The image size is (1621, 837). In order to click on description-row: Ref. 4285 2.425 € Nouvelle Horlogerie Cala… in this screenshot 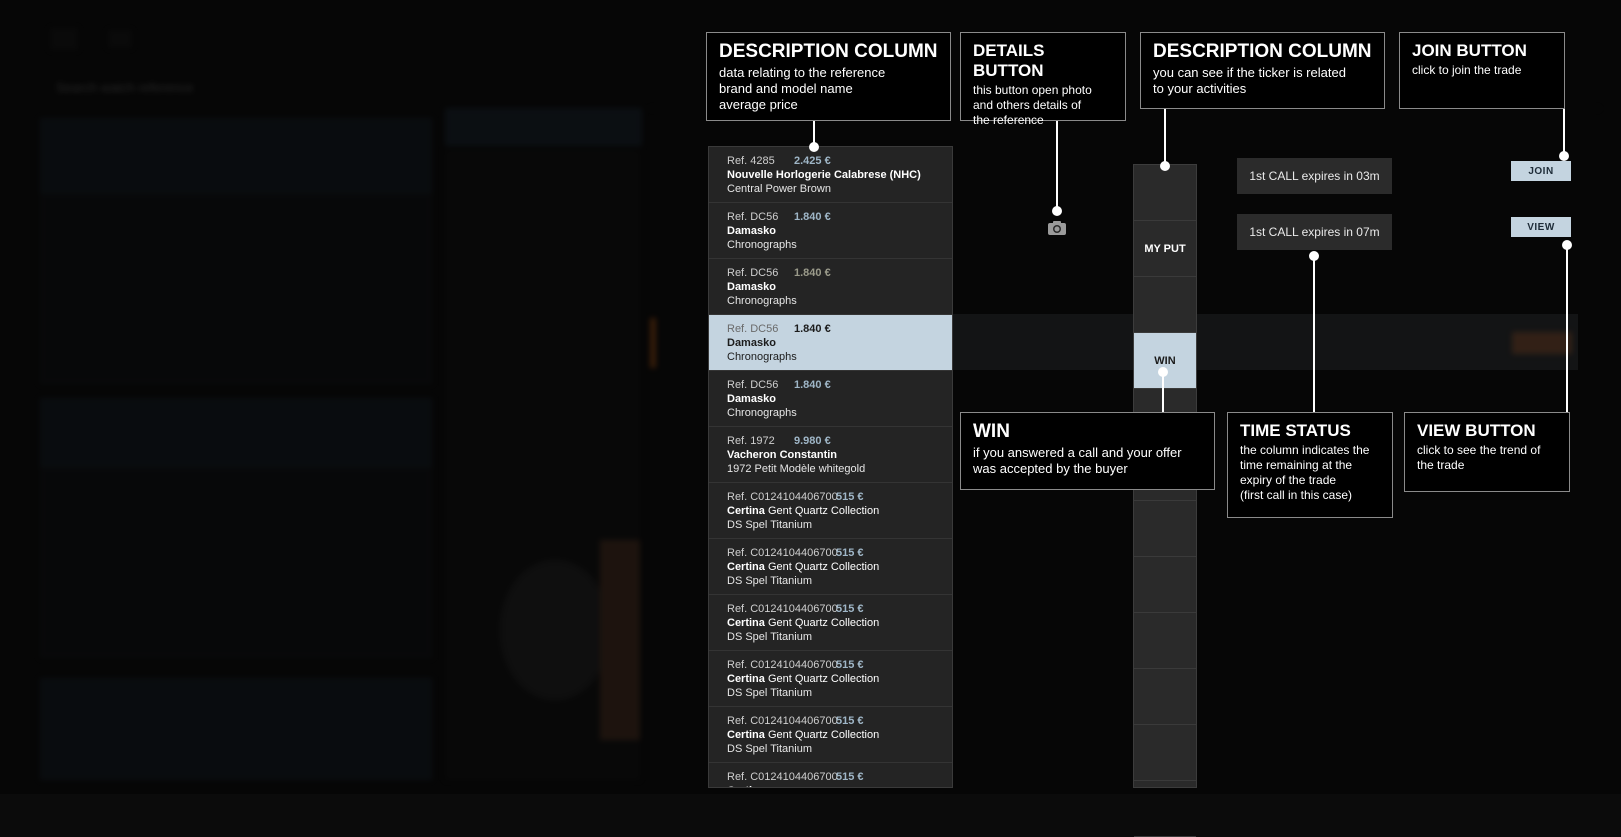, I will do `click(830, 175)`.